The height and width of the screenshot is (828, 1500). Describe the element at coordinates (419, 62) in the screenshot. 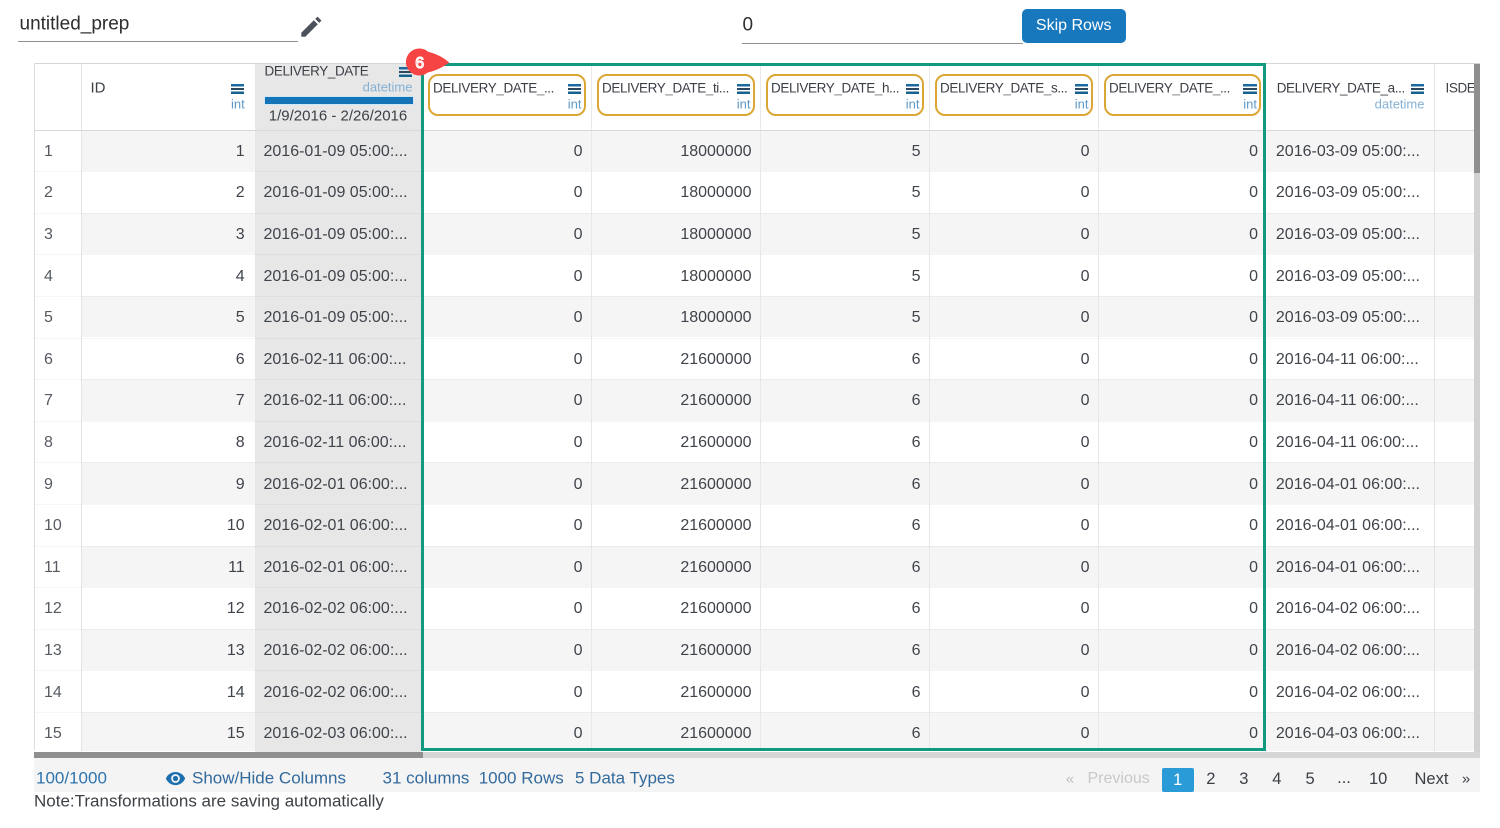

I see `svg-text: 6` at that location.